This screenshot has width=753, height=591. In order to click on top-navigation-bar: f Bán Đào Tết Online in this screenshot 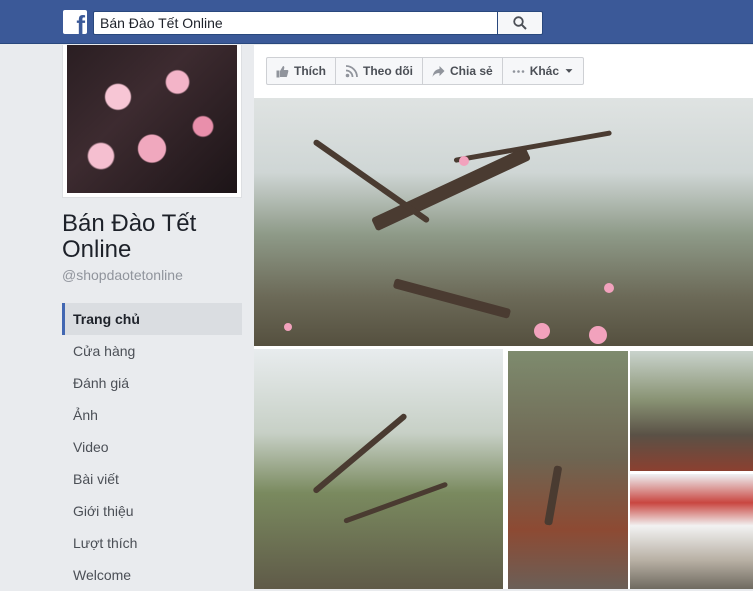, I will do `click(376, 22)`.